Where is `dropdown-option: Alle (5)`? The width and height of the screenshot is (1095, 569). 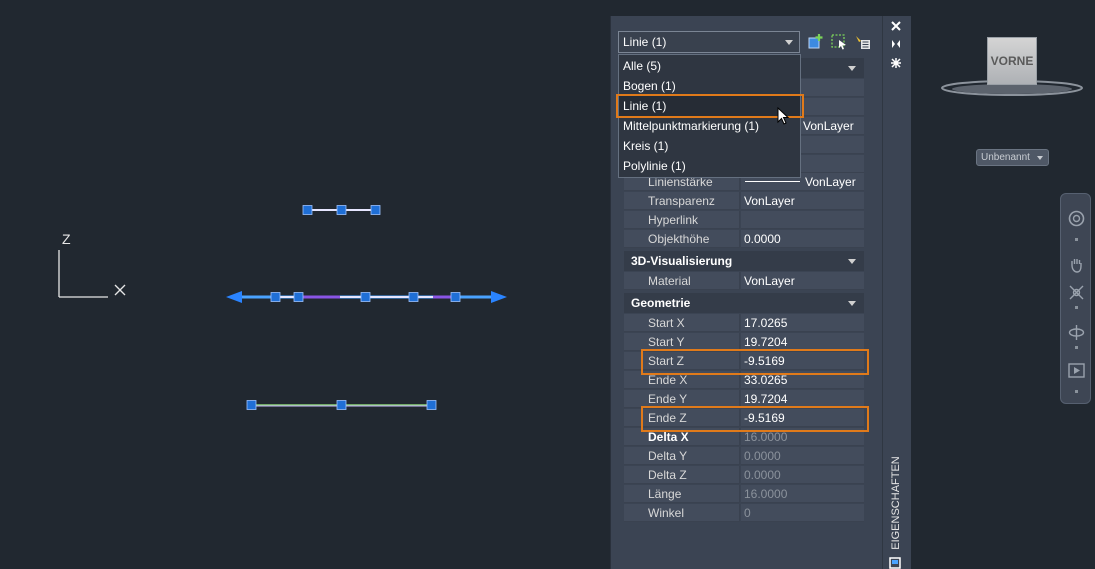 dropdown-option: Alle (5) is located at coordinates (642, 66).